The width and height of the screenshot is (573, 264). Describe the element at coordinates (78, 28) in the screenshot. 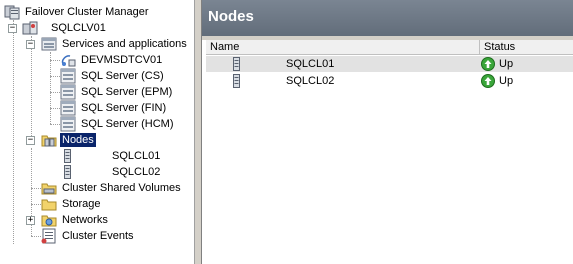

I see `tree-item-label: SQLCLV01` at that location.